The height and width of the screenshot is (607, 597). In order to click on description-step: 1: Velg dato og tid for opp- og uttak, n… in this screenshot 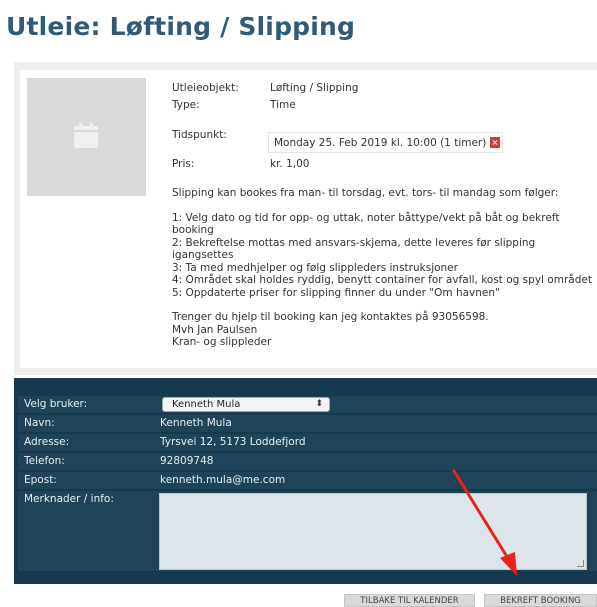, I will do `click(366, 224)`.